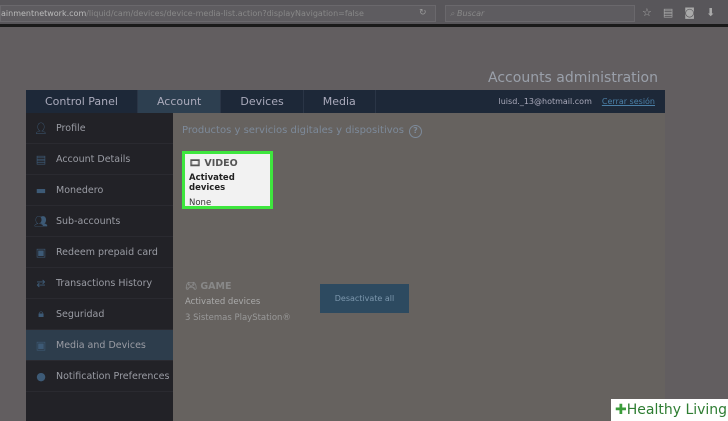 The width and height of the screenshot is (728, 421). What do you see at coordinates (223, 302) in the screenshot?
I see `game-activated-label: Activated devices` at bounding box center [223, 302].